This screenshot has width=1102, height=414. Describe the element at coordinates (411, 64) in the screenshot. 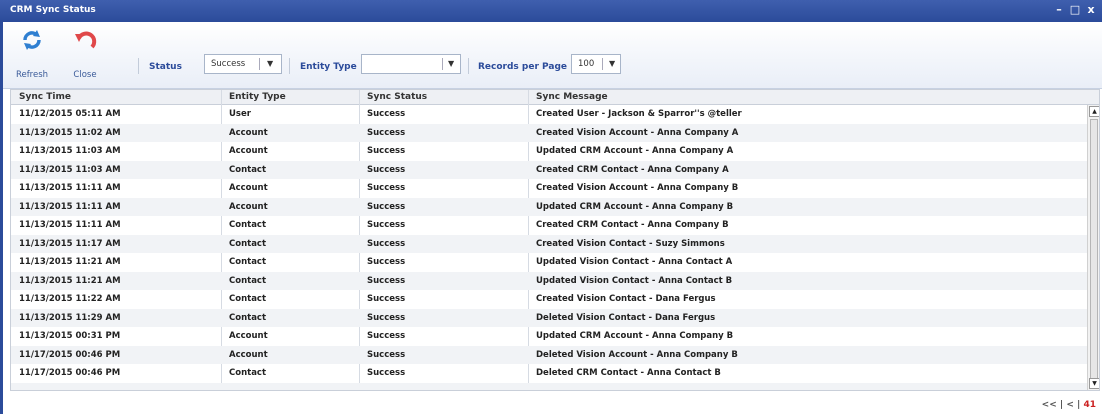

I see `entity-type-dropdown: ▼` at that location.